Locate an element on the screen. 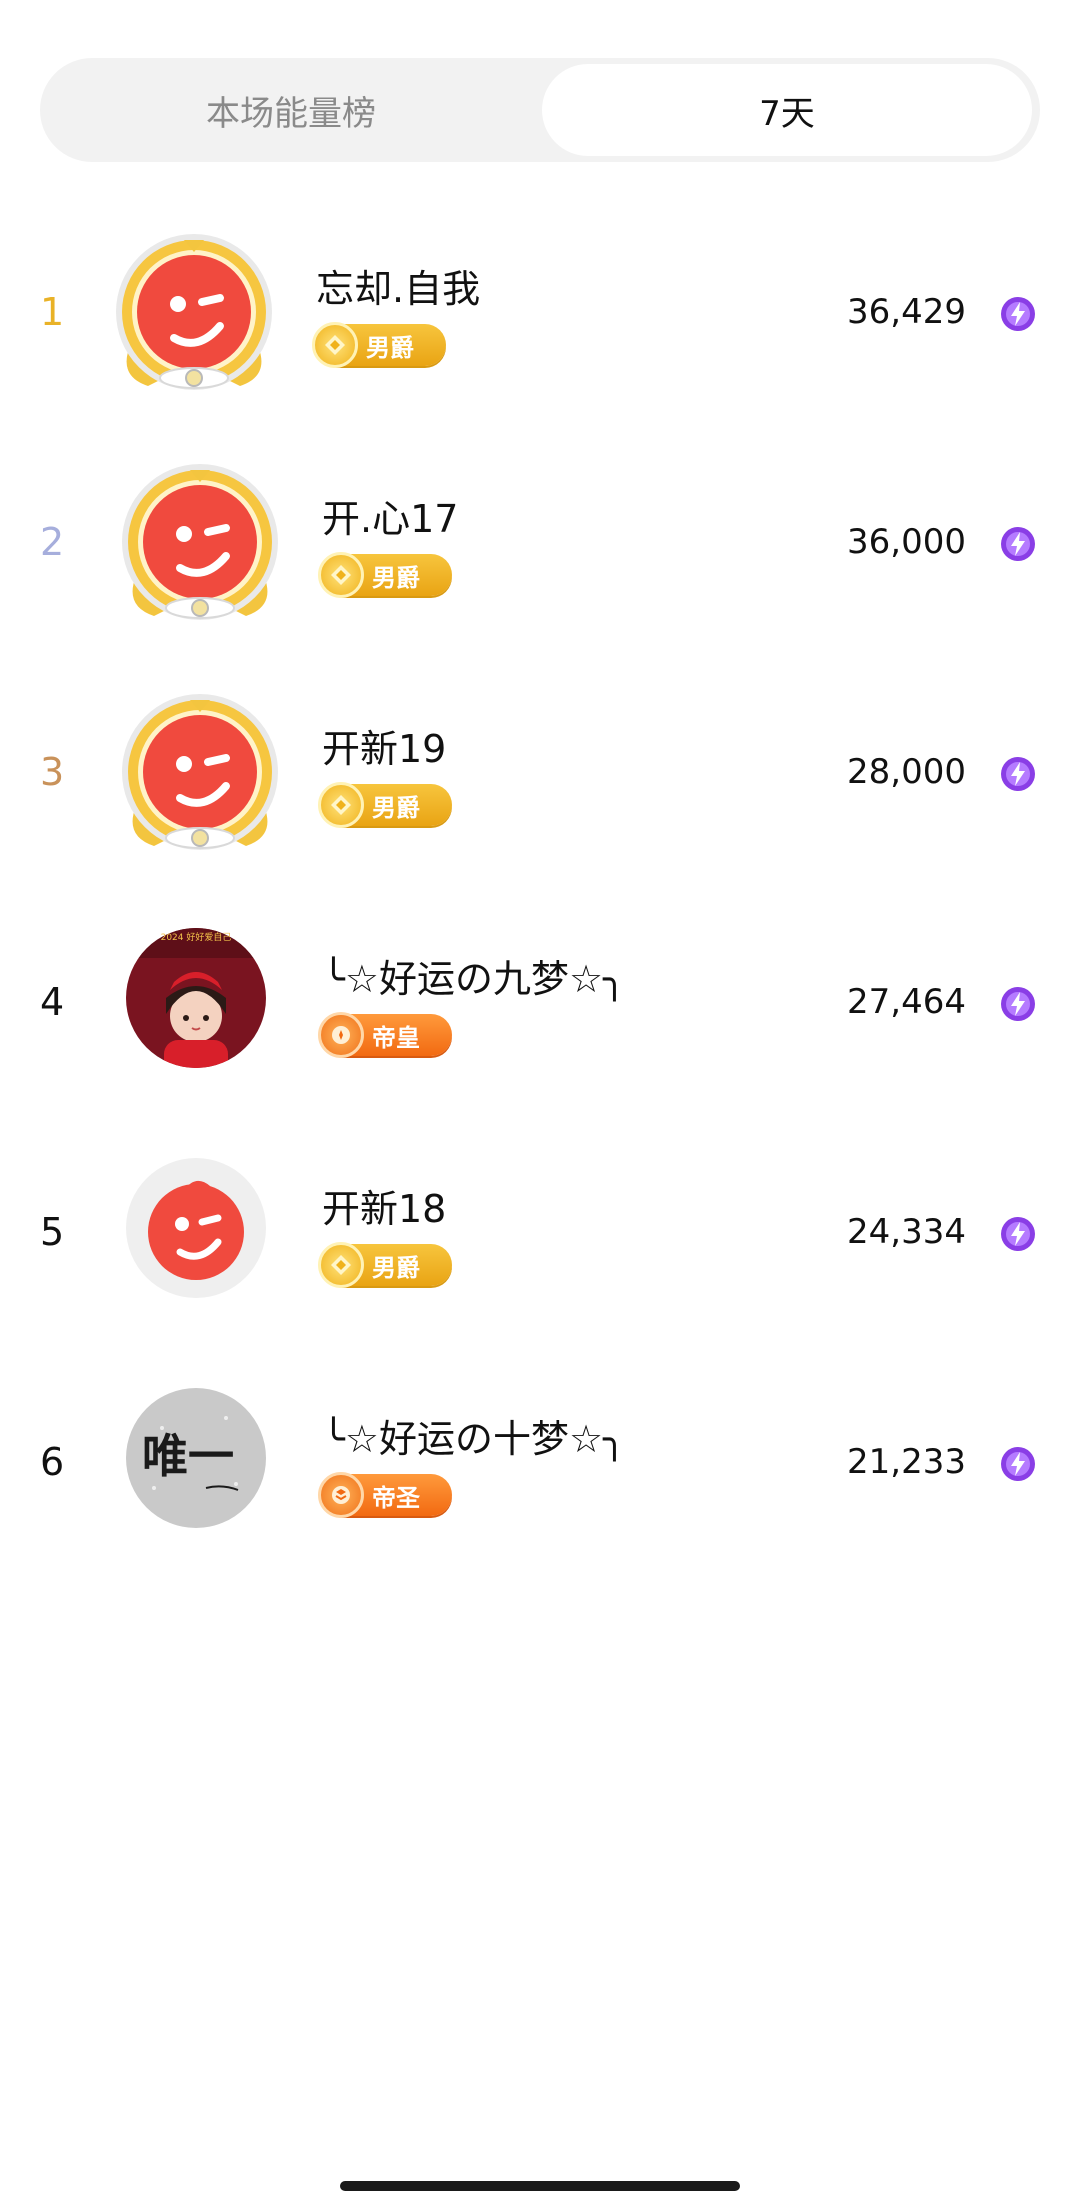 The height and width of the screenshot is (2205, 1080). home-indicator is located at coordinates (540, 2186).